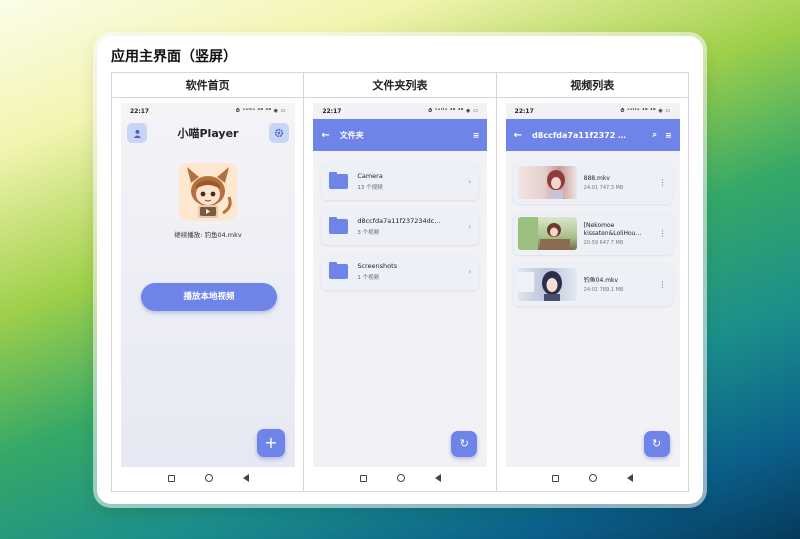 The width and height of the screenshot is (800, 539). I want to click on user-button, so click(137, 133).